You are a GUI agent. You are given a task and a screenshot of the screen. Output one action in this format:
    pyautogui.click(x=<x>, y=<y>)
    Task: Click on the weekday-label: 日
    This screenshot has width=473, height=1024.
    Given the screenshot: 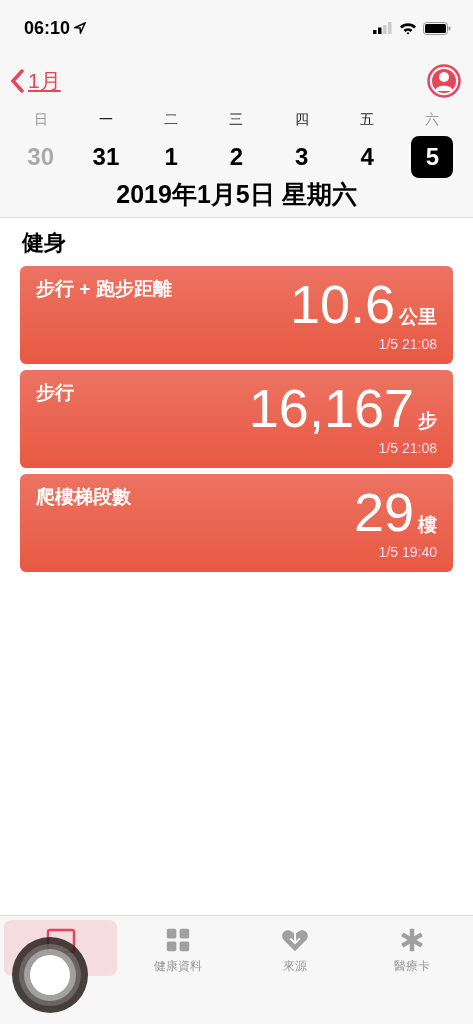 What is the action you would take?
    pyautogui.click(x=40, y=119)
    